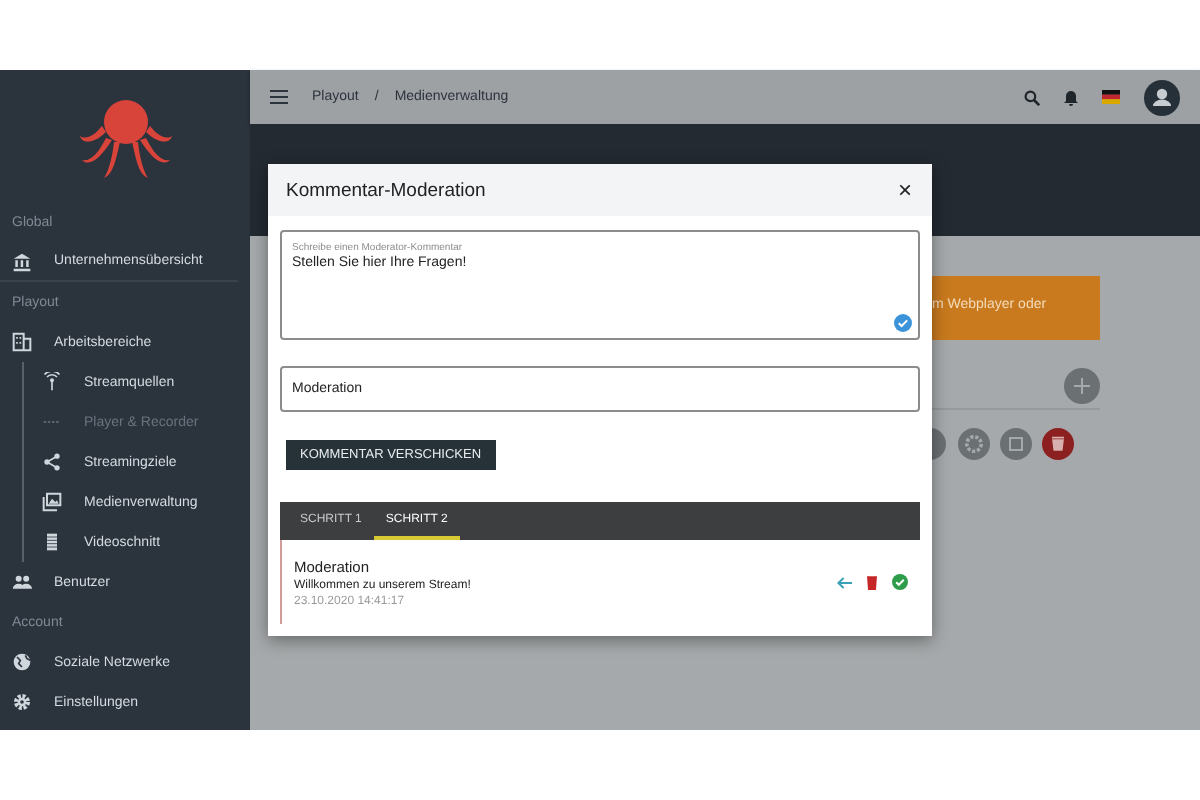 Image resolution: width=1200 pixels, height=800 pixels. I want to click on close-button: ×, so click(904, 190).